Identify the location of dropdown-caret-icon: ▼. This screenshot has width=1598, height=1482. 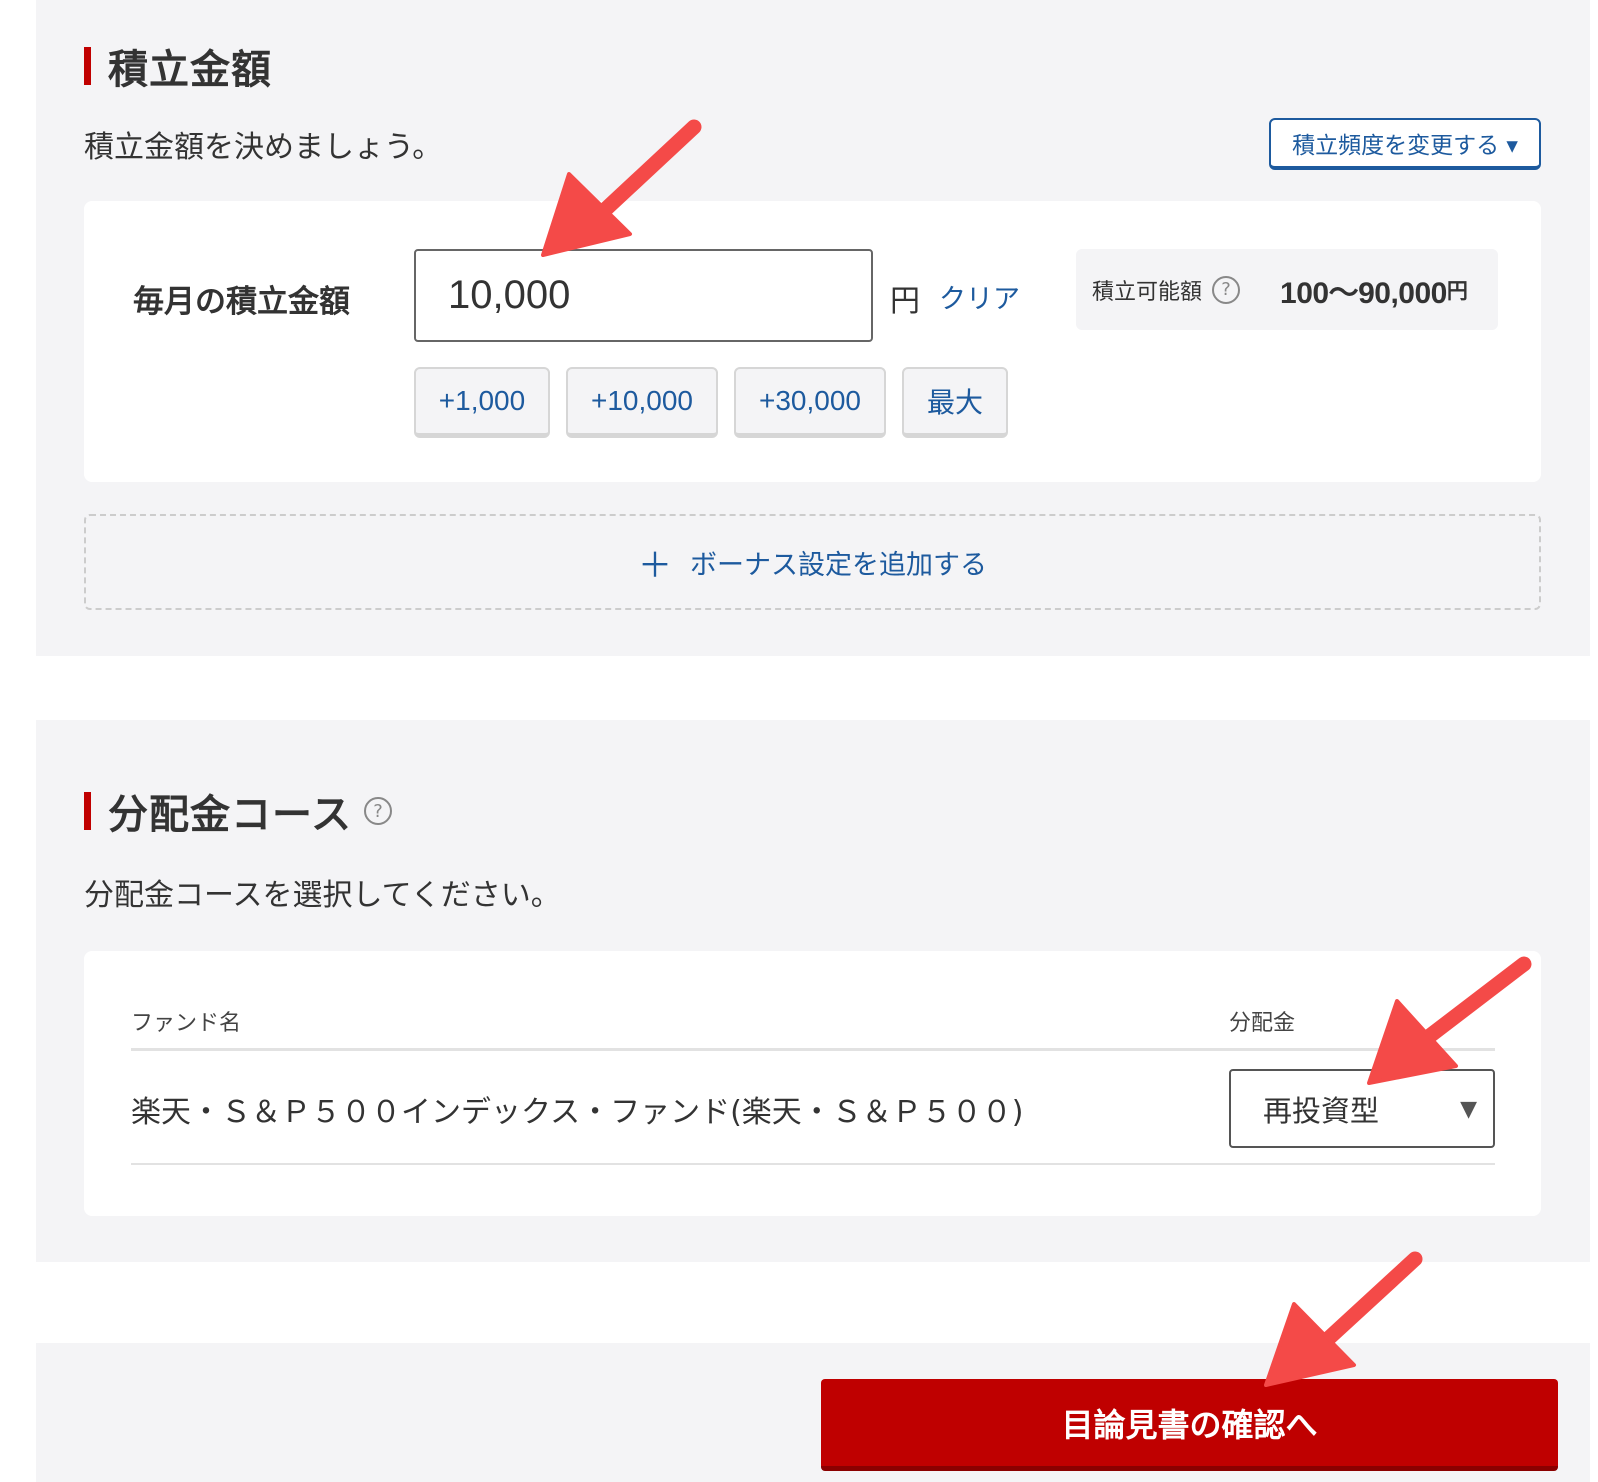
(1468, 1109).